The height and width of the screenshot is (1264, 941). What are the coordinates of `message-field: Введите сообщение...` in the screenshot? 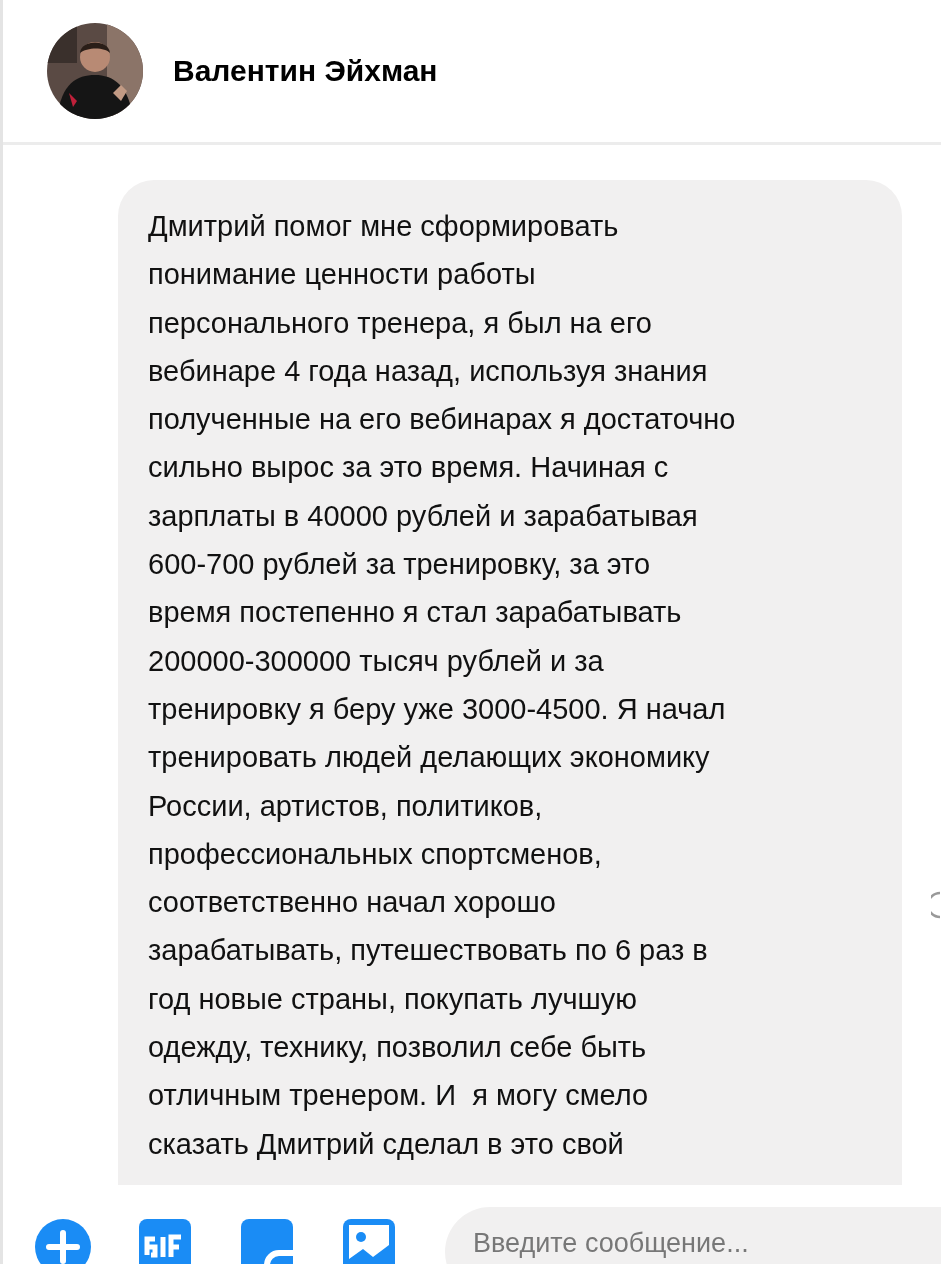 It's located at (693, 1235).